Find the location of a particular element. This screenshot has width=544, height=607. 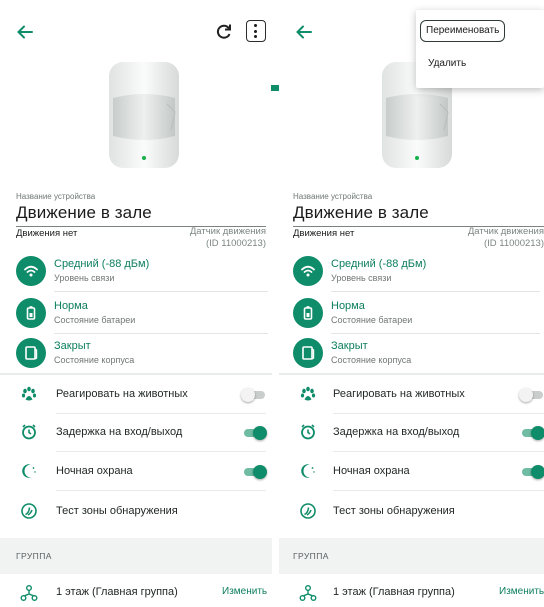

header is located at coordinates (136, 33).